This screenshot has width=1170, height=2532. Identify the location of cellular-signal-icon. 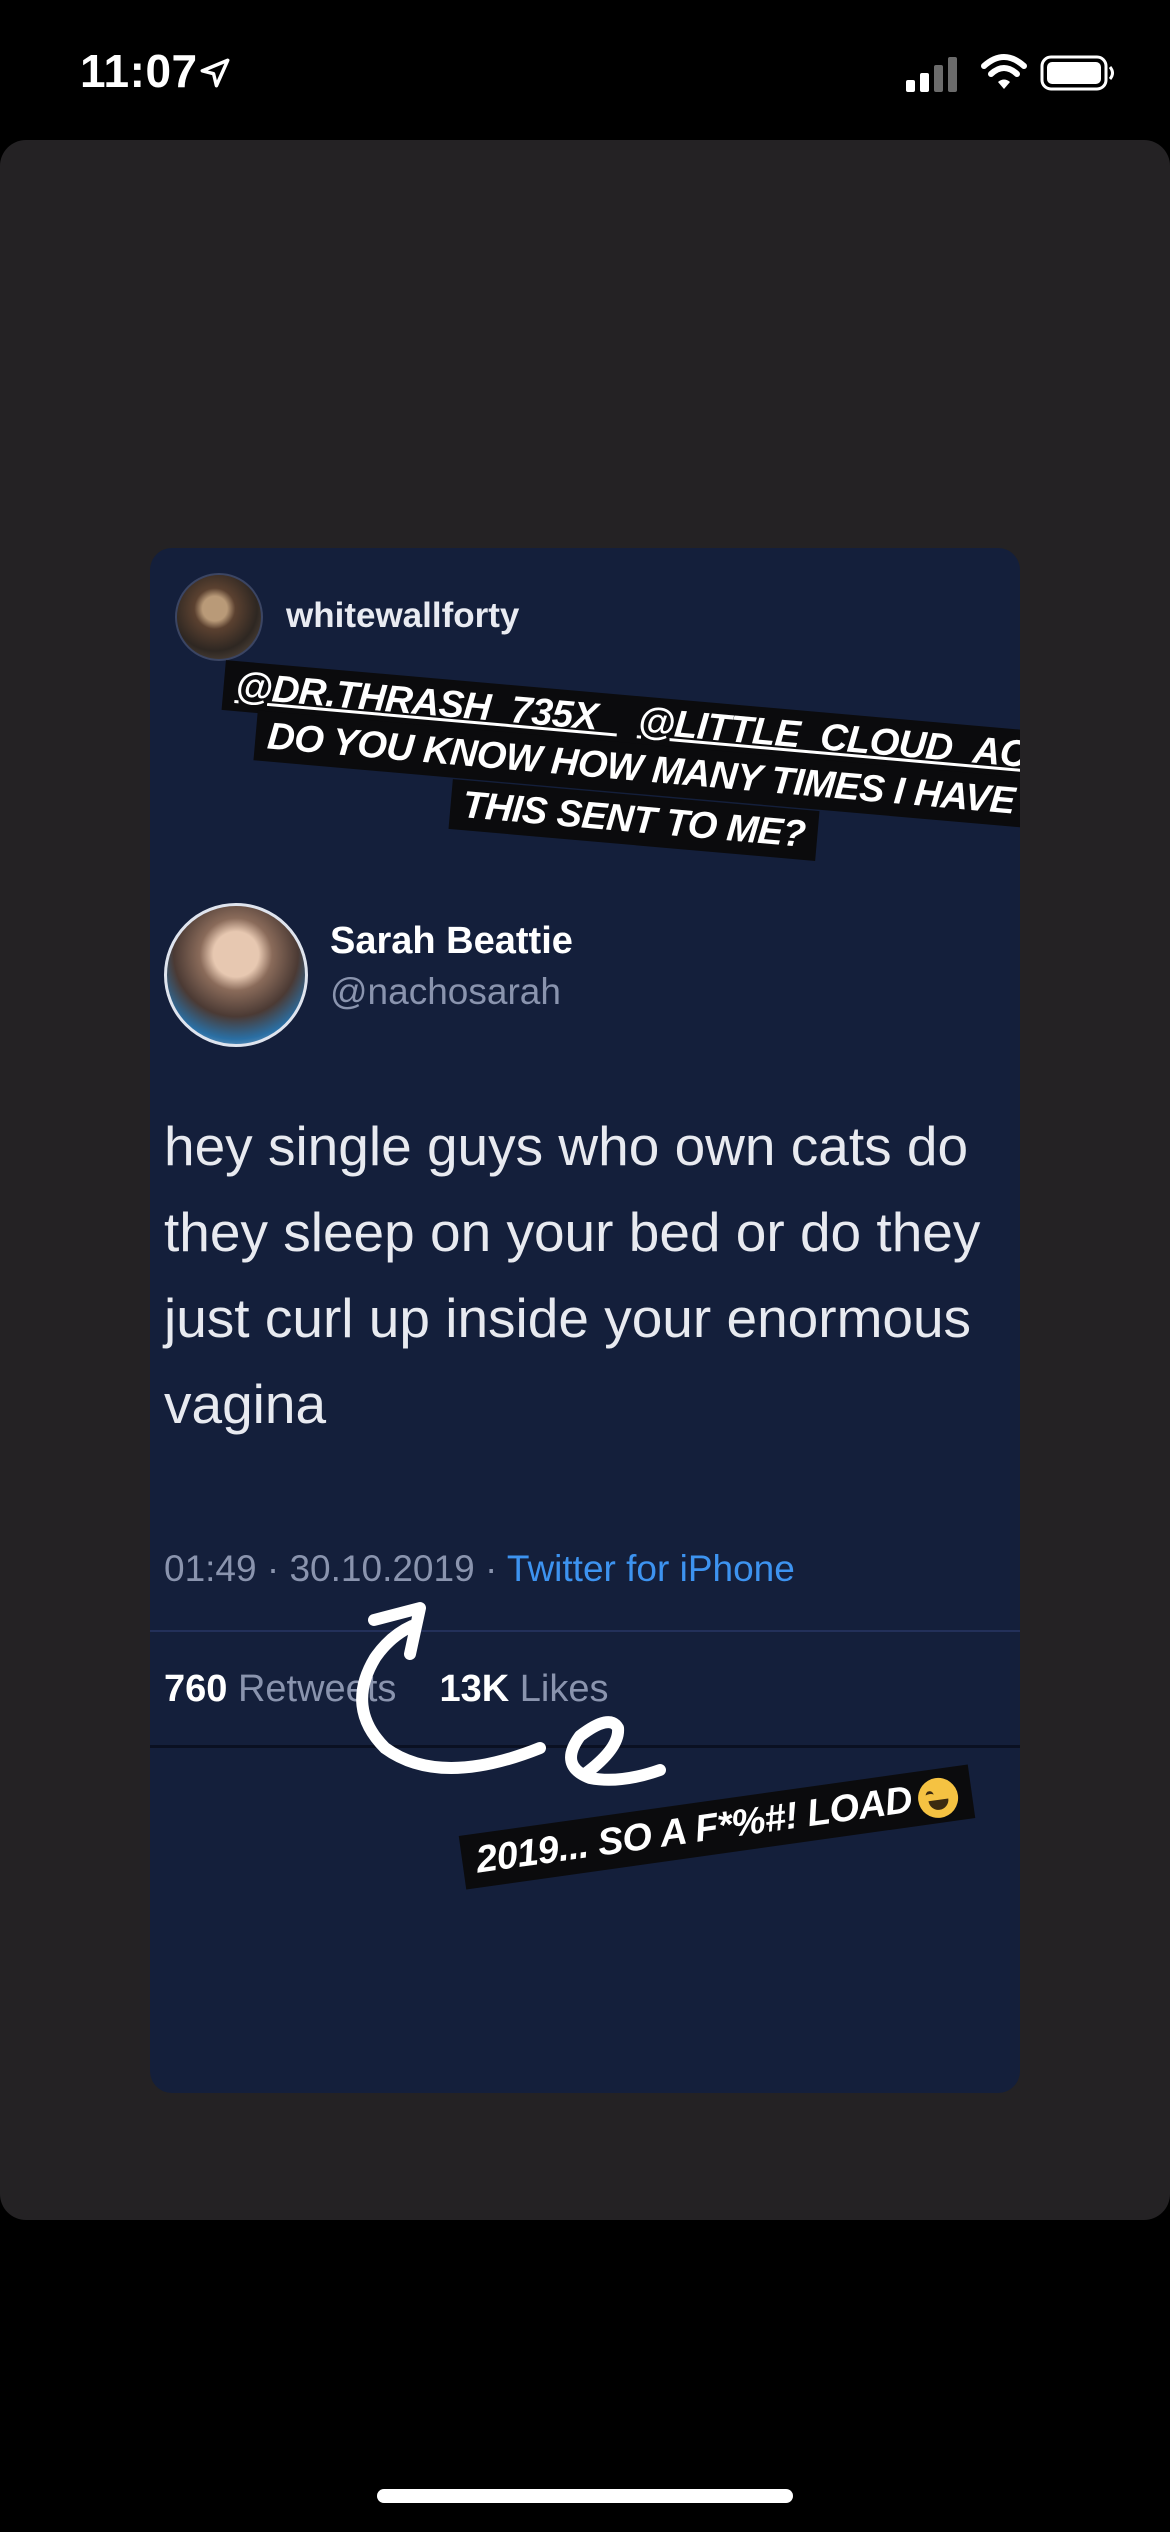
(931, 74).